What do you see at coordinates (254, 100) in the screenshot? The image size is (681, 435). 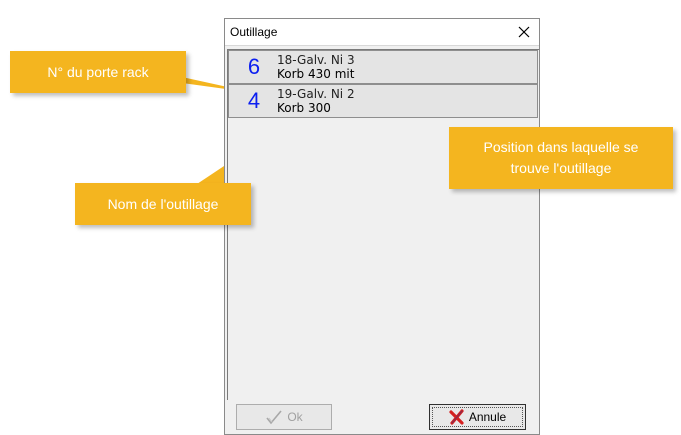 I see `rack-number: 4` at bounding box center [254, 100].